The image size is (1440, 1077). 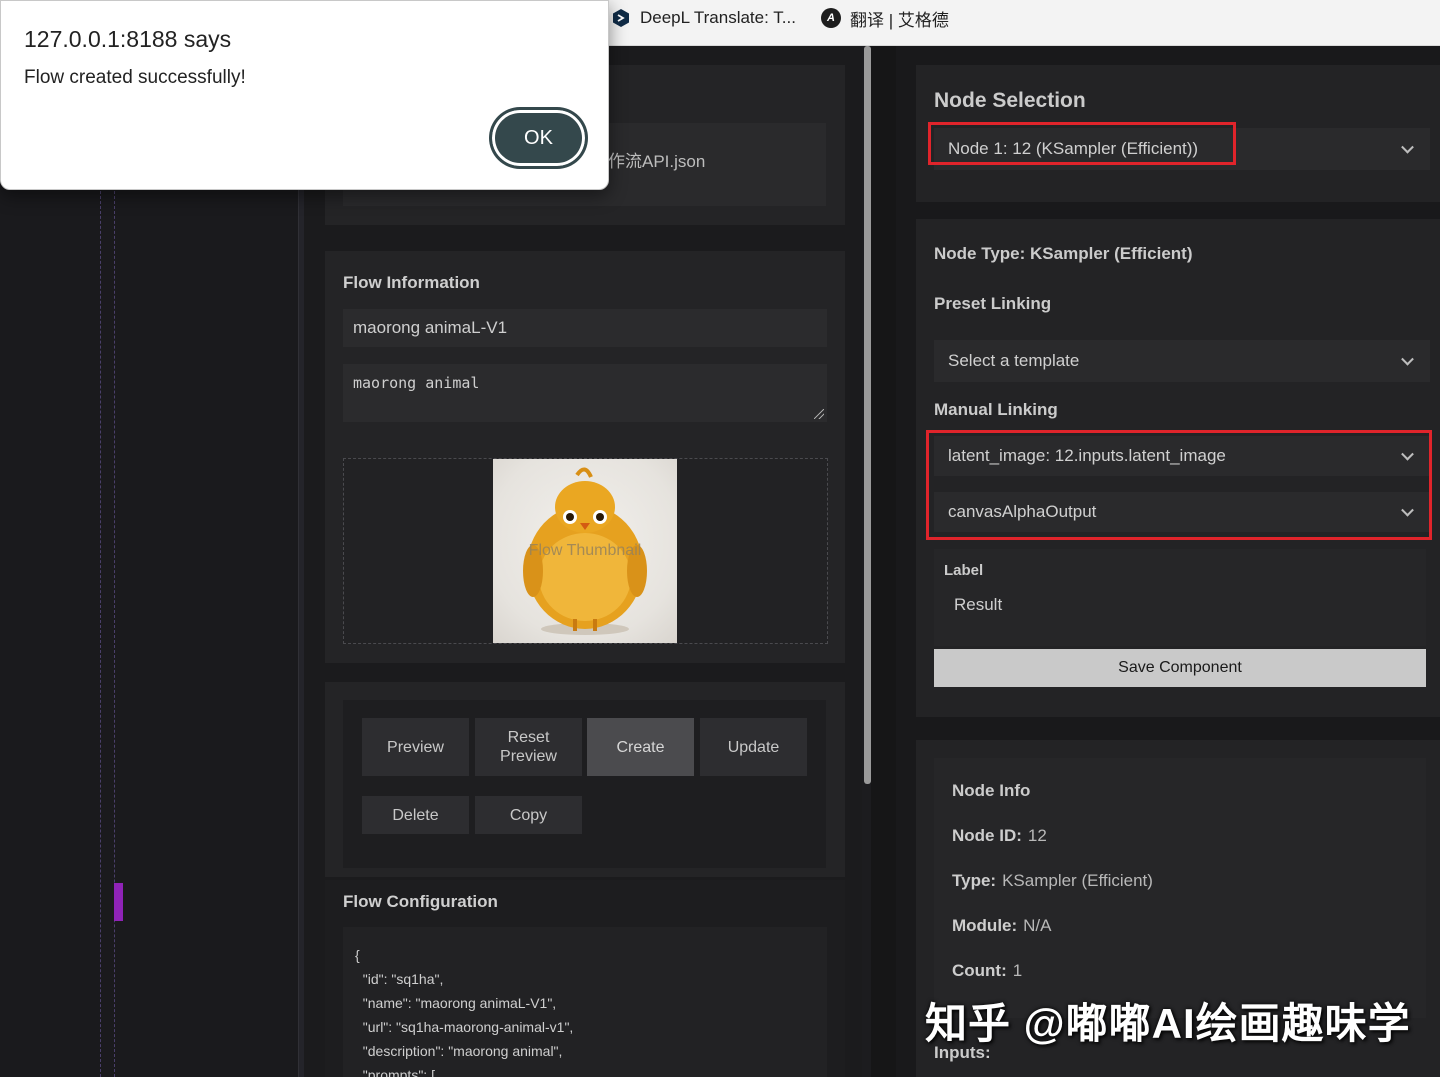 I want to click on zhihu-watermark: 知乎 @嘟嘟AI绘画趣味学, so click(x=1168, y=1023).